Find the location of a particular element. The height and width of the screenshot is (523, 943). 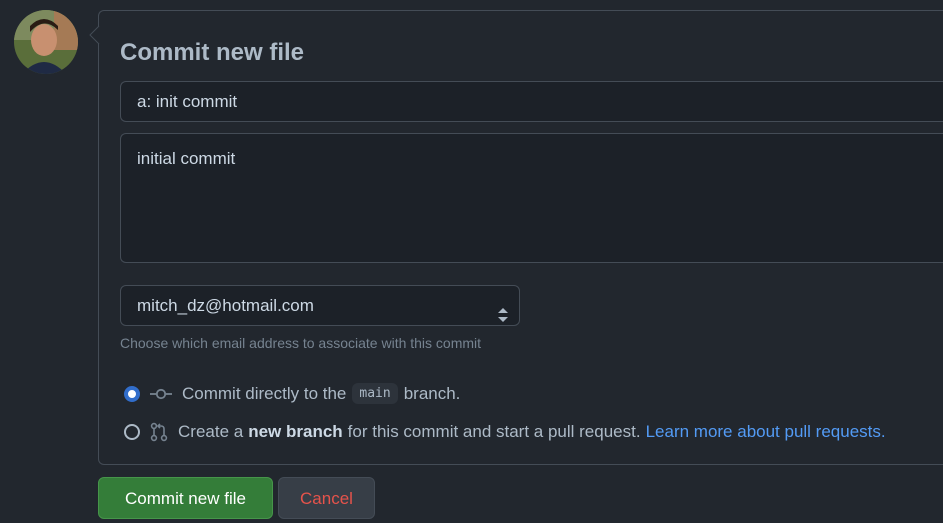

commit-new-file-button: Commit new file is located at coordinates (185, 498).